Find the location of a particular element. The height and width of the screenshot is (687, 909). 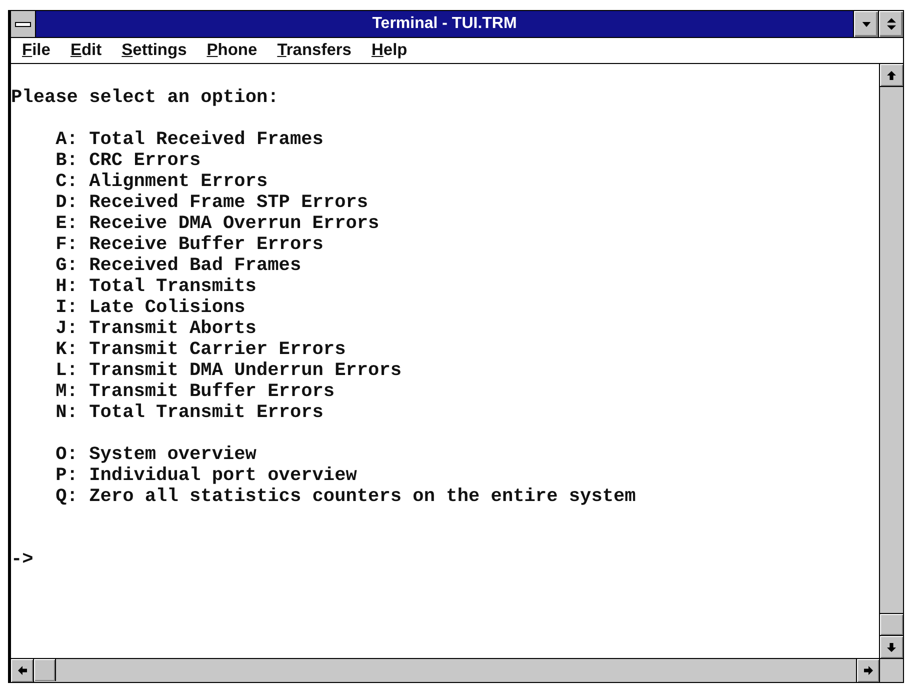

dash-icon is located at coordinates (23, 24).